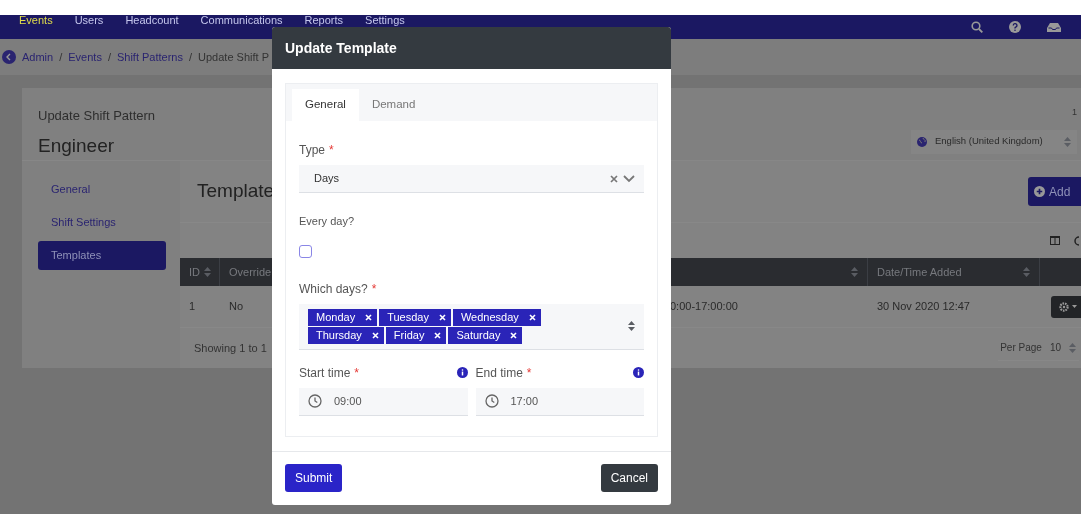  I want to click on globe-icon, so click(922, 141).